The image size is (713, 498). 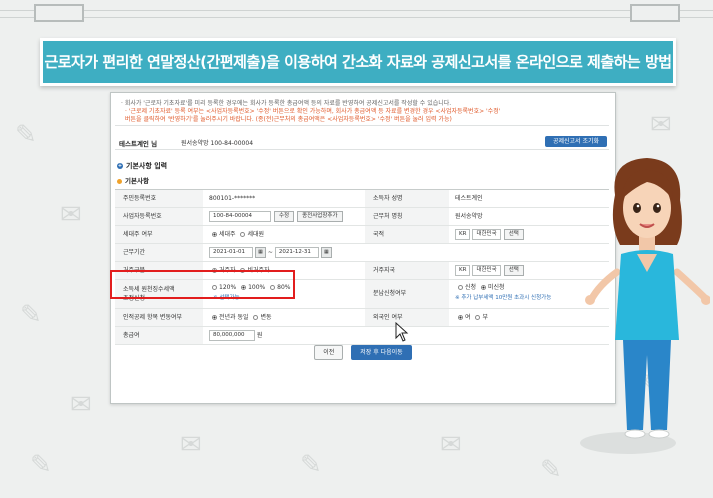 I want to click on section-title: + 기본사항 입력, so click(x=142, y=166).